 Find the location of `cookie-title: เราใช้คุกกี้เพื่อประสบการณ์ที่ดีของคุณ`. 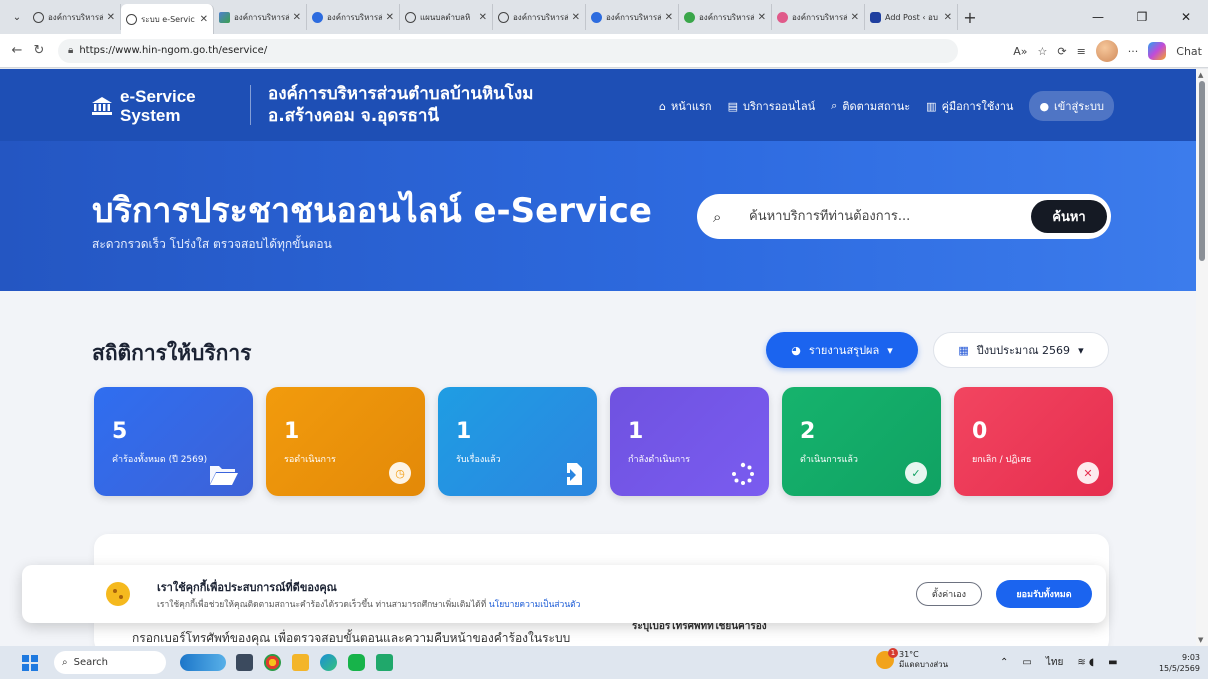

cookie-title: เราใช้คุกกี้เพื่อประสบการณ์ที่ดีของคุณ is located at coordinates (247, 587).